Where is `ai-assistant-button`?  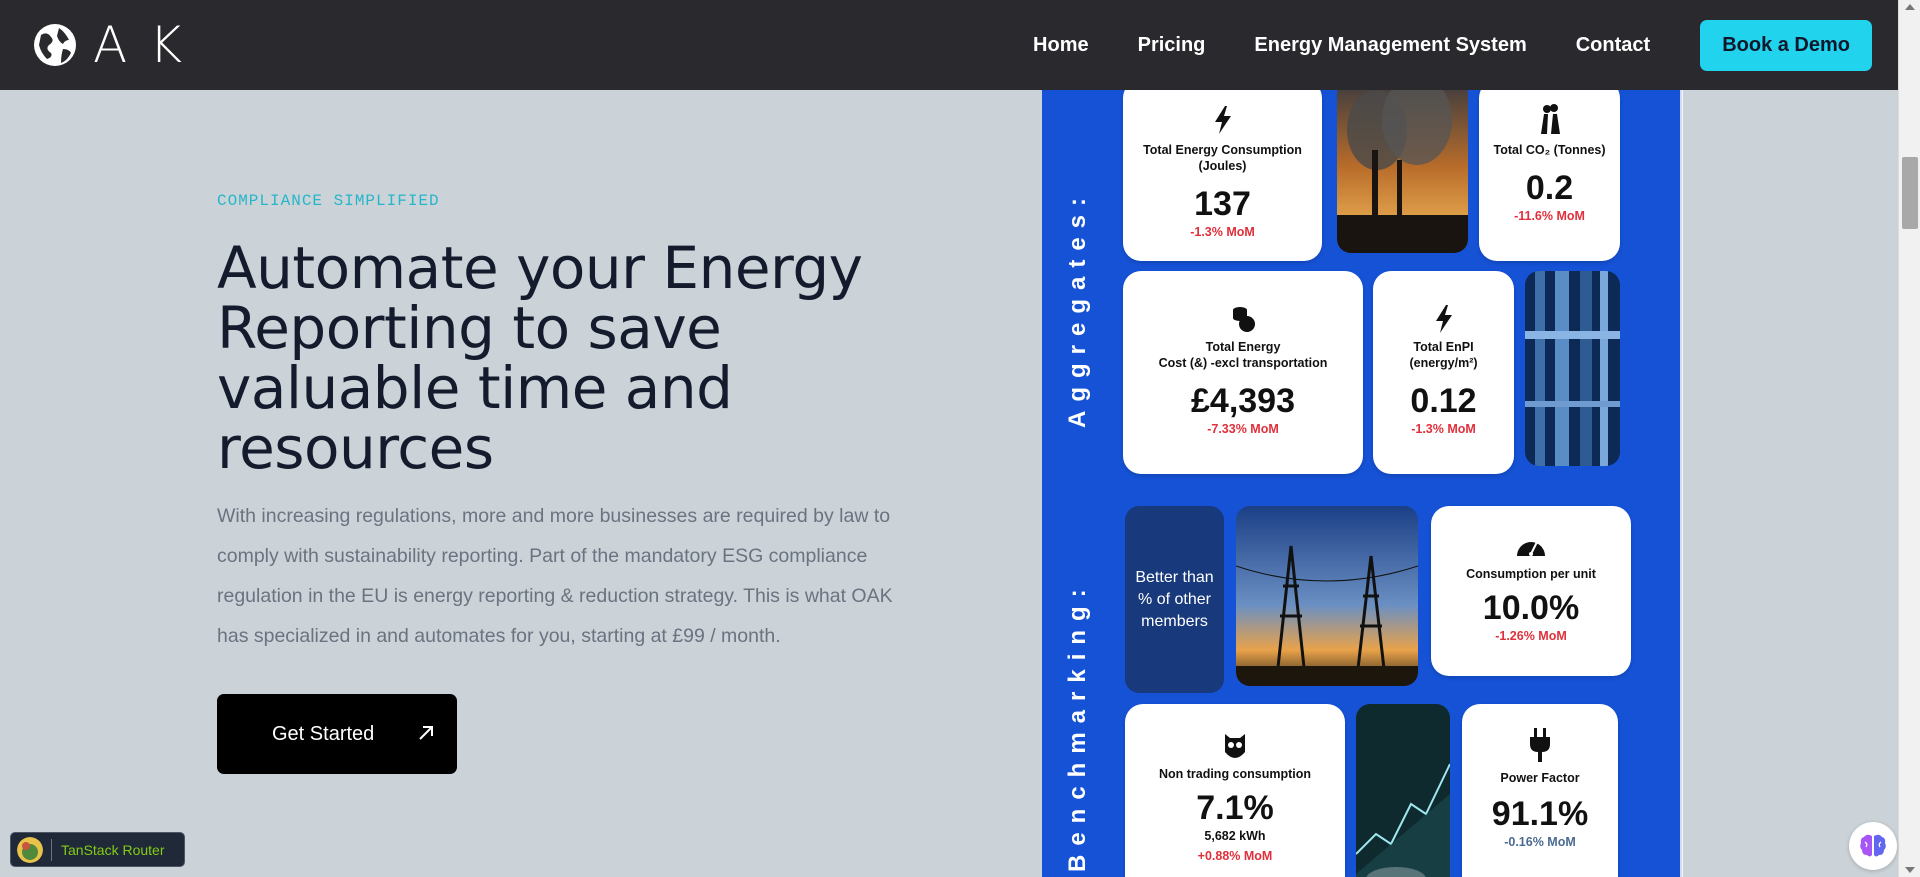 ai-assistant-button is located at coordinates (1873, 846).